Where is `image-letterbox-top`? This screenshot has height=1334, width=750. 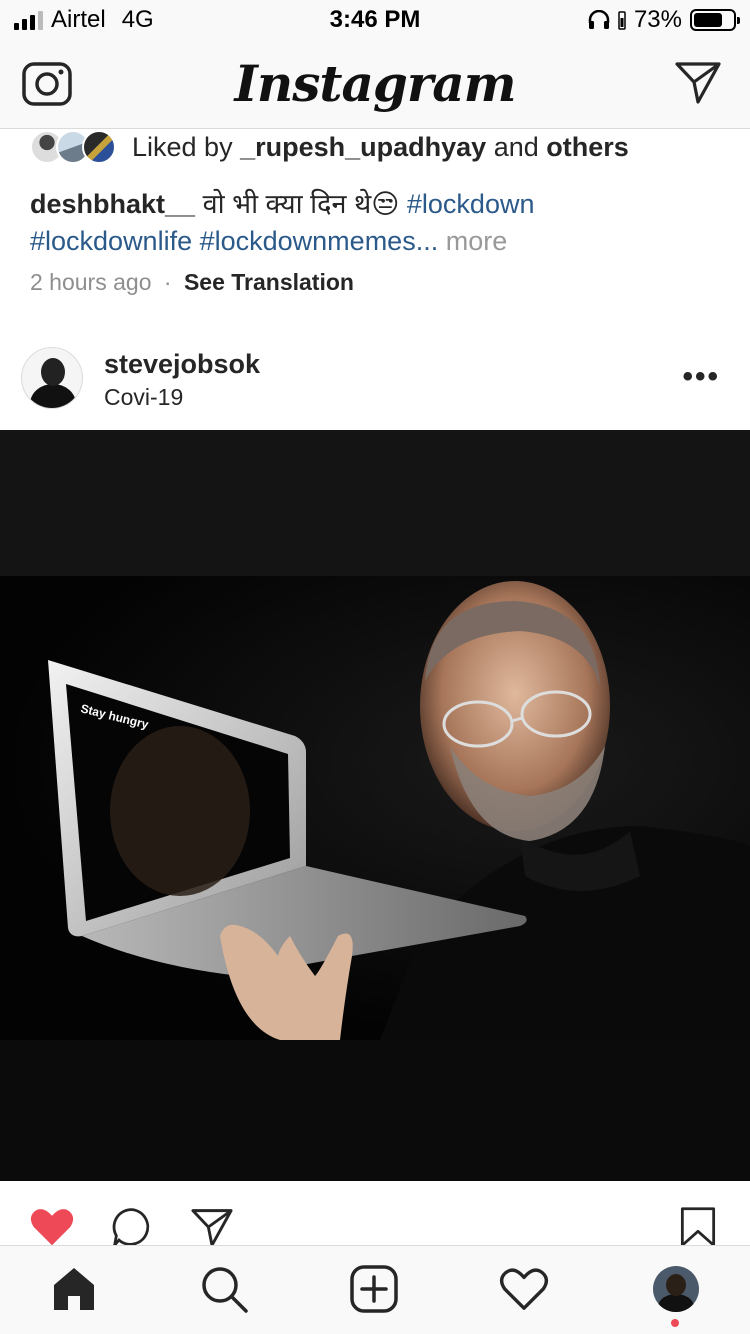
image-letterbox-top is located at coordinates (375, 503).